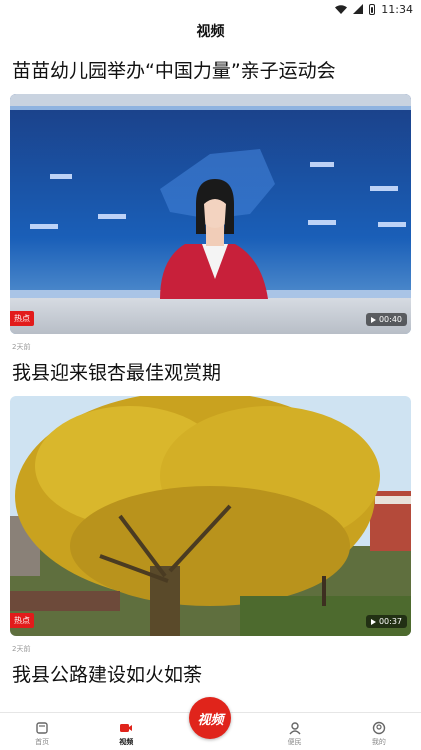 This screenshot has width=421, height=750. What do you see at coordinates (378, 742) in the screenshot?
I see `tab-label: 我的` at bounding box center [378, 742].